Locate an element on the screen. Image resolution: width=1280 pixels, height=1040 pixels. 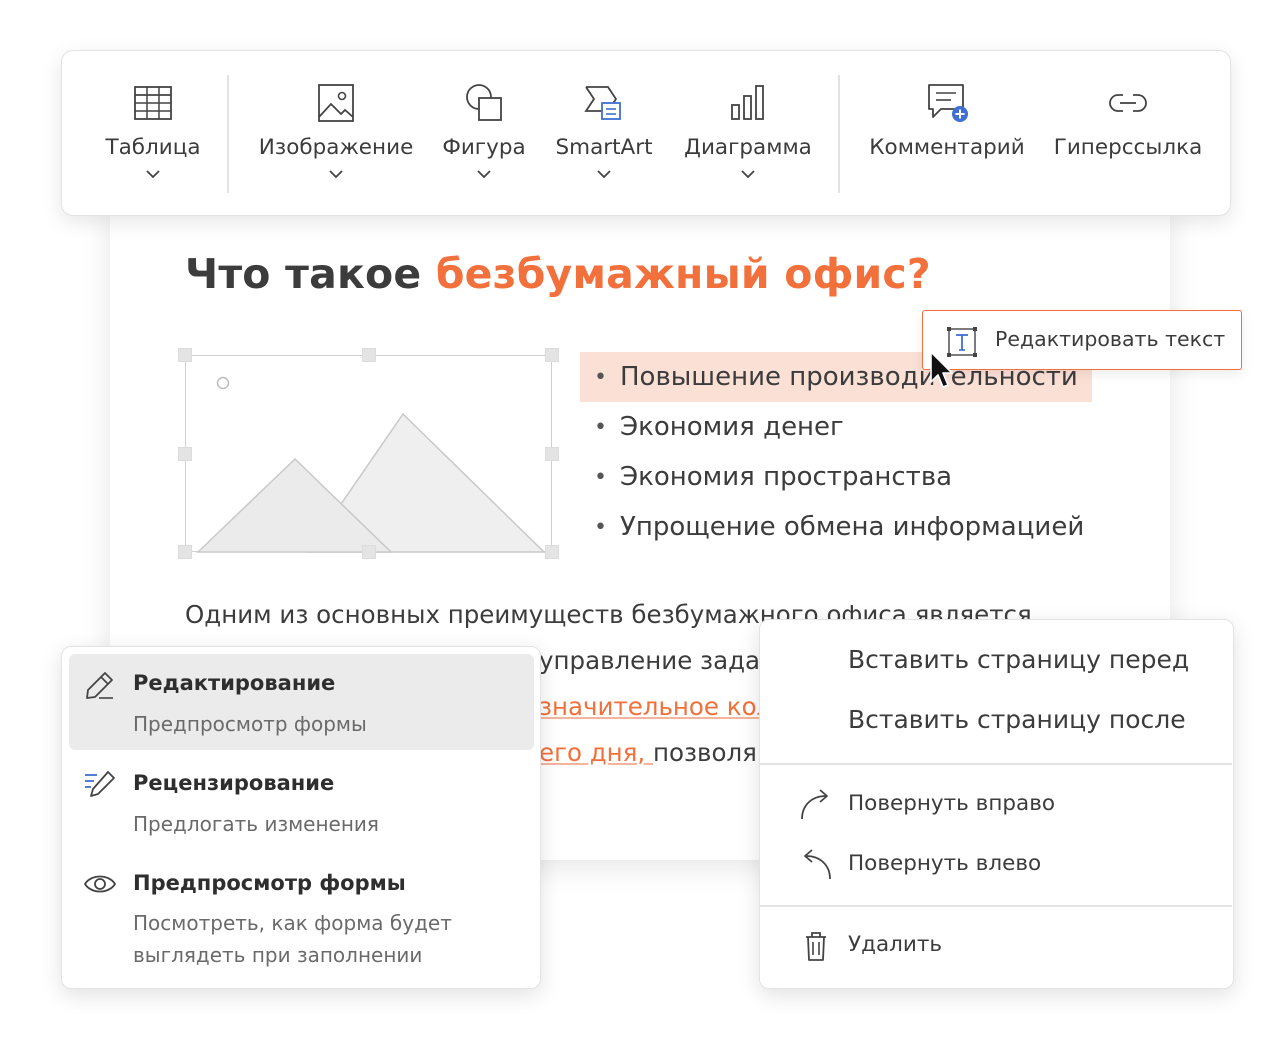
table-icon is located at coordinates (153, 103).